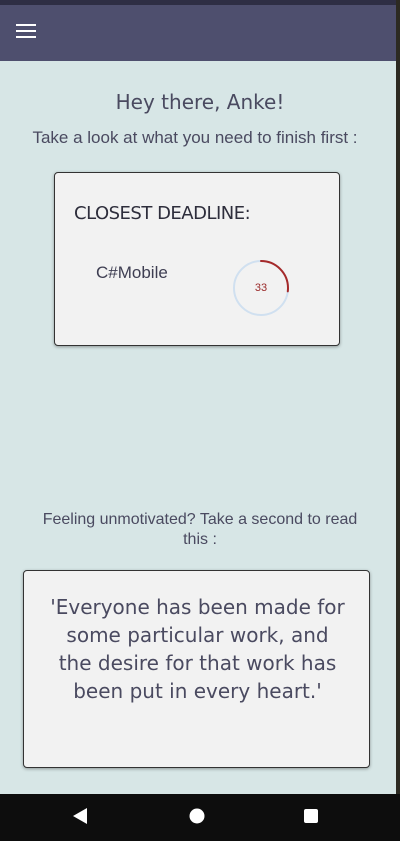  I want to click on back-triangle-icon, so click(80, 818).